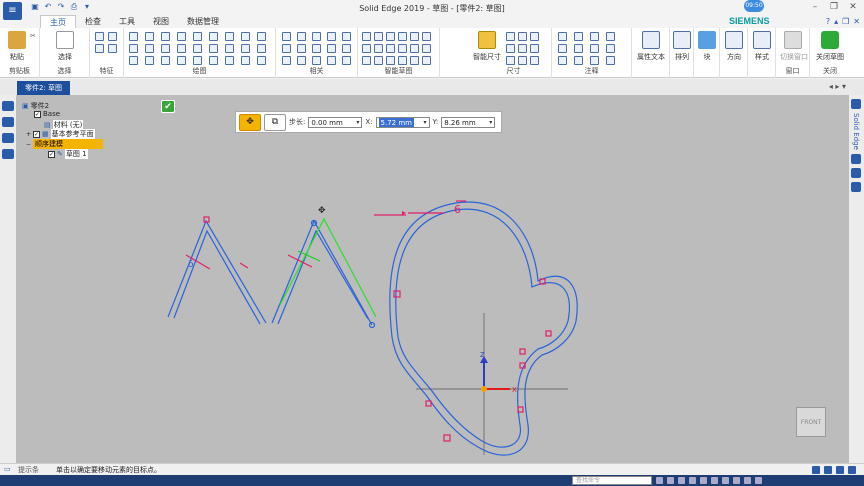 The height and width of the screenshot is (486, 864). Describe the element at coordinates (165, 48) in the screenshot. I see `ellipse-icon` at that location.